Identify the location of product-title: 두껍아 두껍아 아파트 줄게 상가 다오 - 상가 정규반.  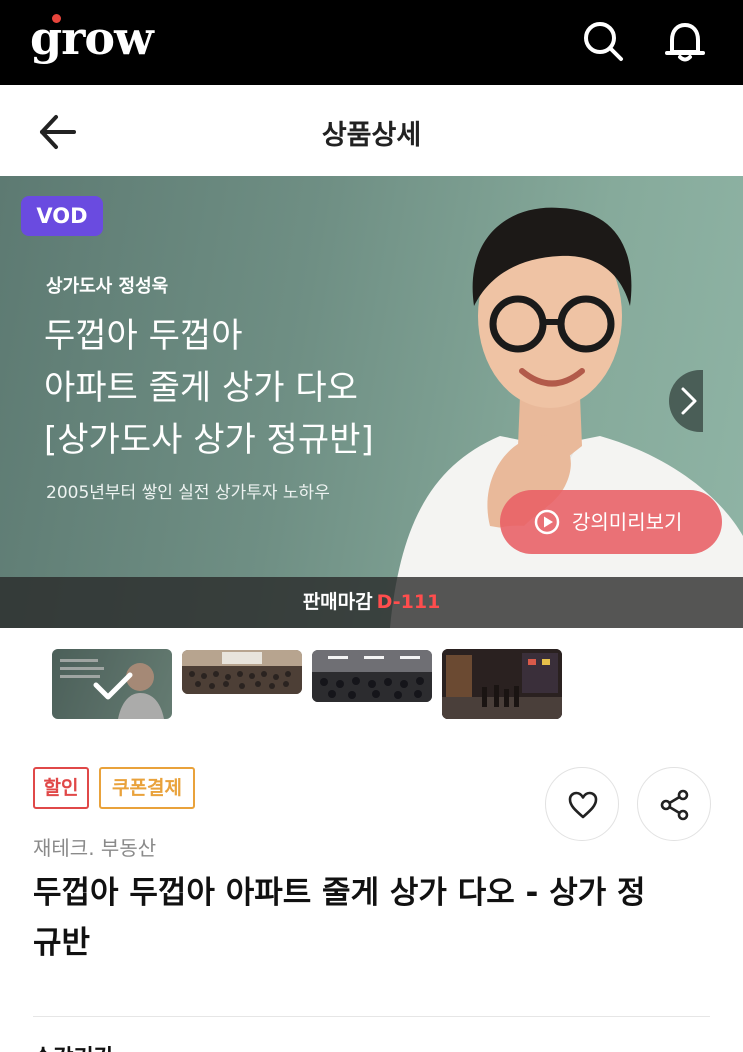
(339, 918).